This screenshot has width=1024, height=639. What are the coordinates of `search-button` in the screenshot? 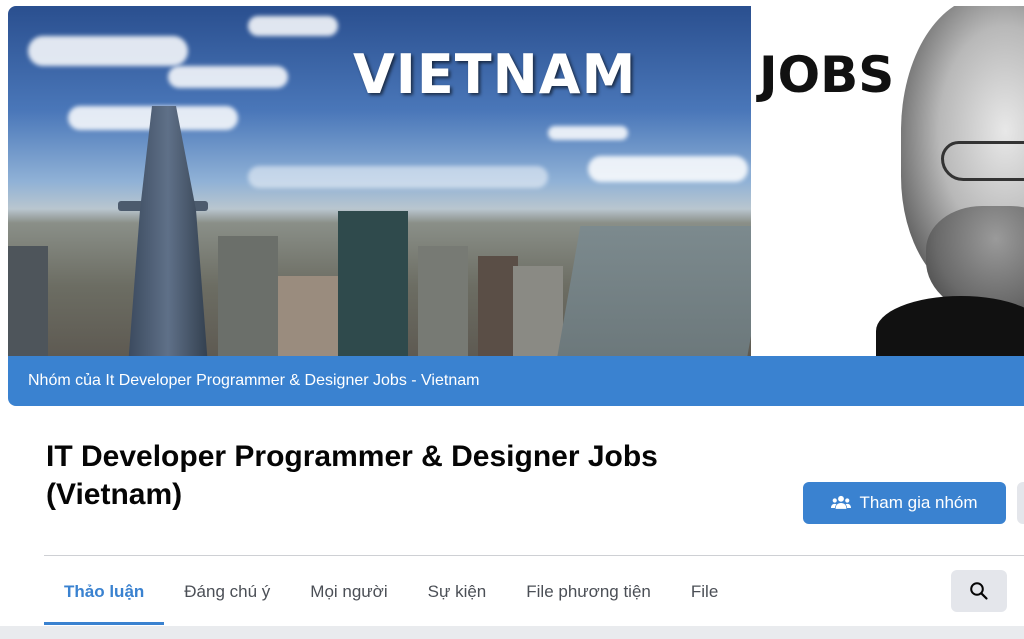 It's located at (979, 591).